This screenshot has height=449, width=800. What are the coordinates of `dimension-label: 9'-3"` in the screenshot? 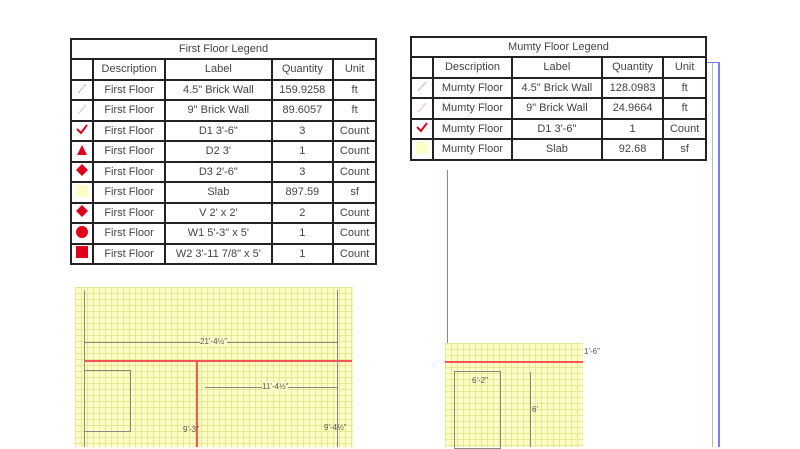 It's located at (191, 429).